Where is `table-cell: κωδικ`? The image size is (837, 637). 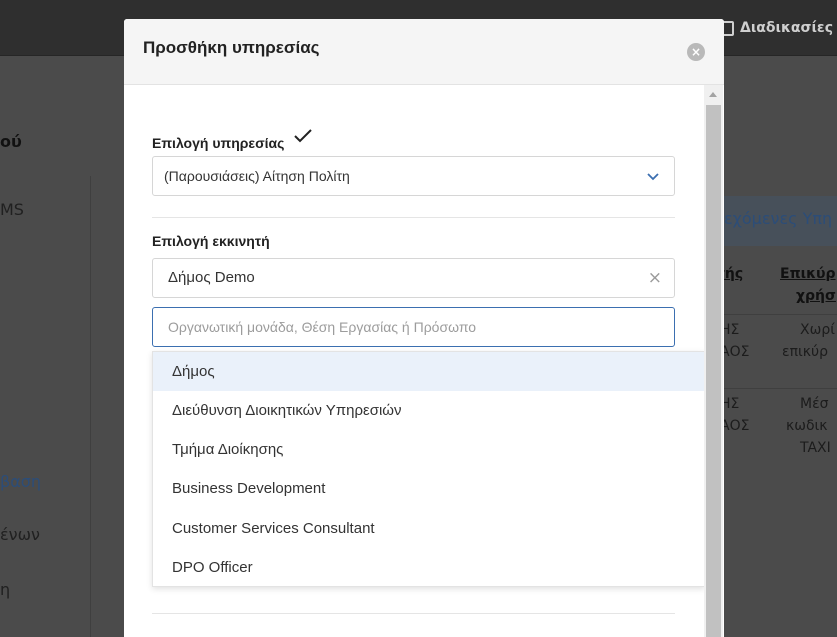 table-cell: κωδικ is located at coordinates (807, 426).